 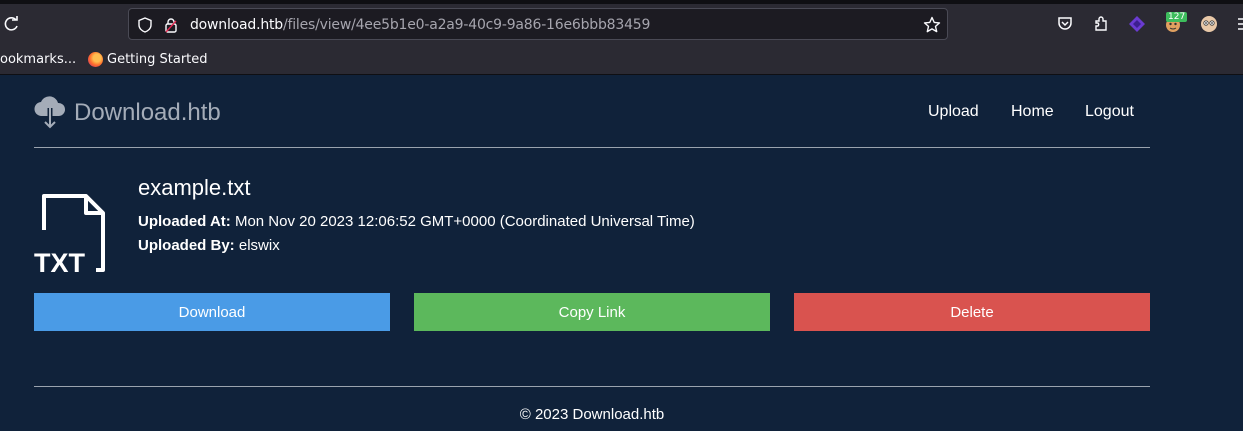 I want to click on uploaded-by-label: Uploaded By:, so click(x=186, y=245).